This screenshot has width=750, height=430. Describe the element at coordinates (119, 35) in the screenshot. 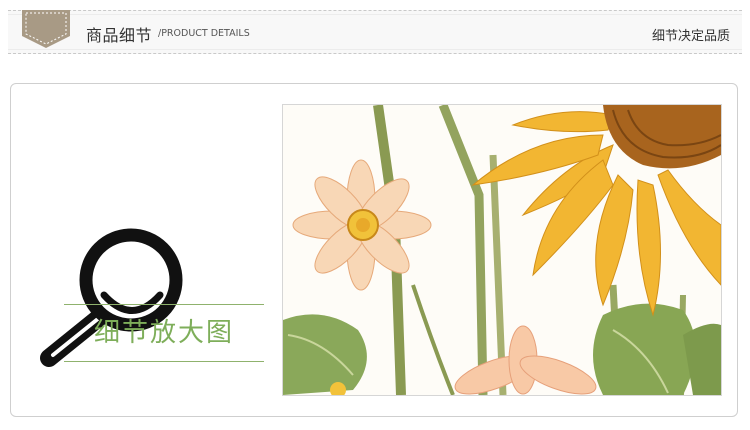

I see `section-title: 商品细节` at that location.